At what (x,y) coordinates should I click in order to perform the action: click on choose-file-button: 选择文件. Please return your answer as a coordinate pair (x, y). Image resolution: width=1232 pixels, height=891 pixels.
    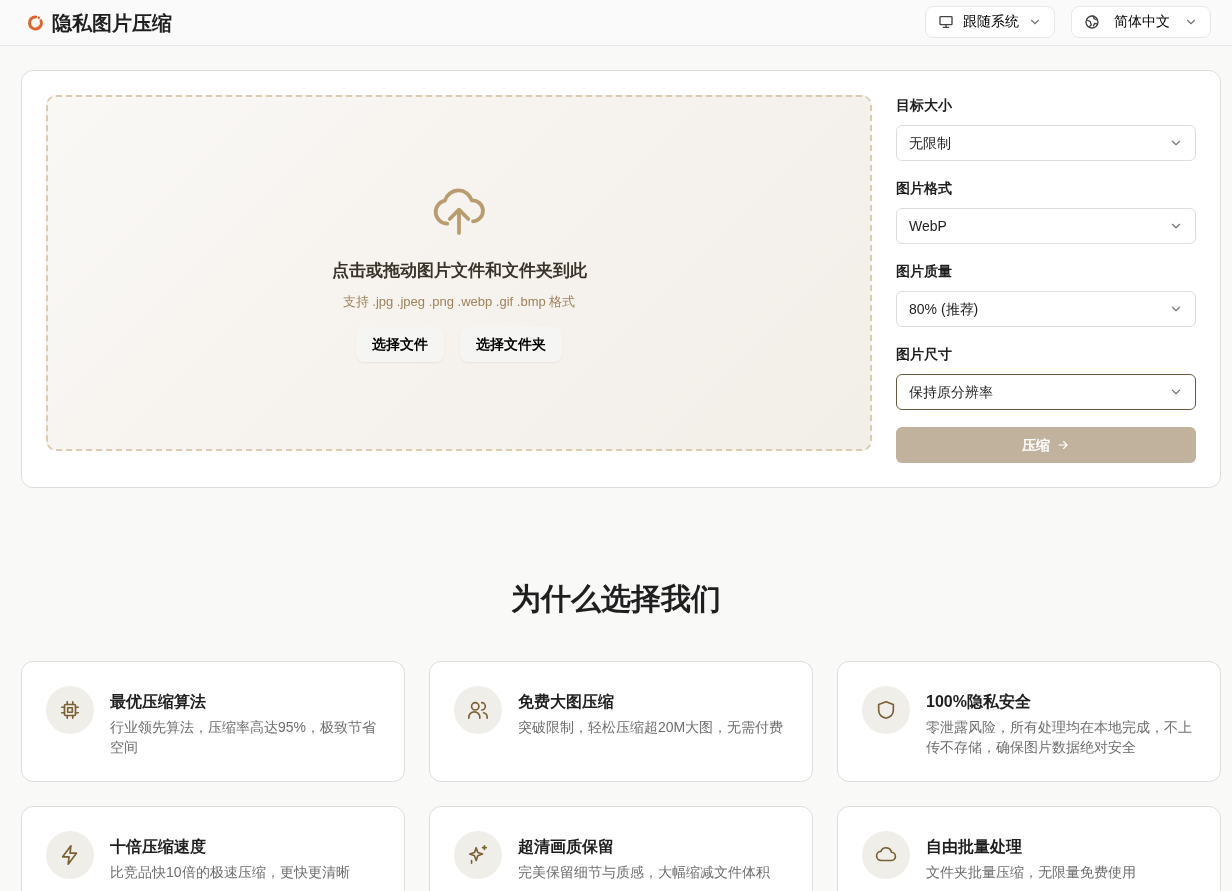
    Looking at the image, I should click on (400, 344).